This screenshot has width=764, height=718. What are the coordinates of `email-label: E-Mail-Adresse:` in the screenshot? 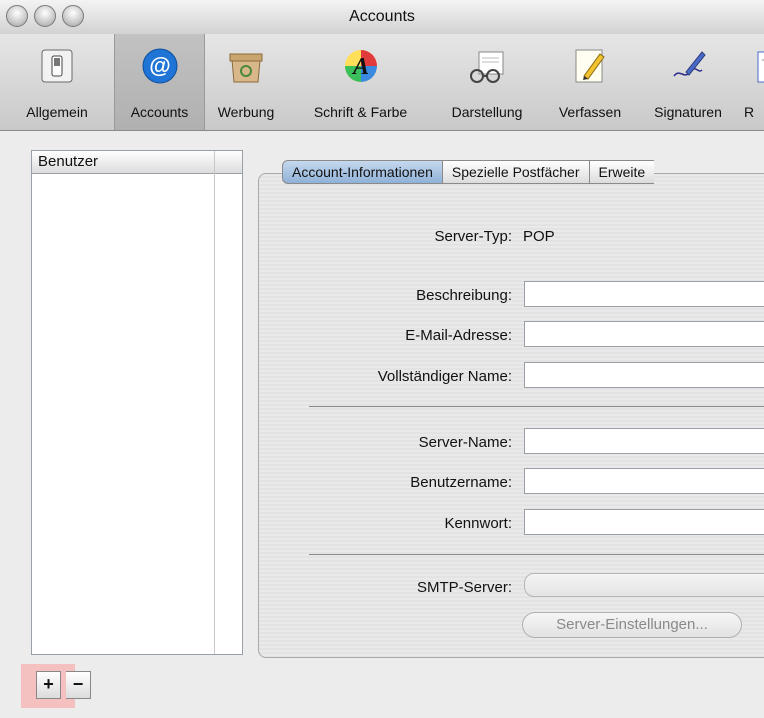 It's located at (458, 335).